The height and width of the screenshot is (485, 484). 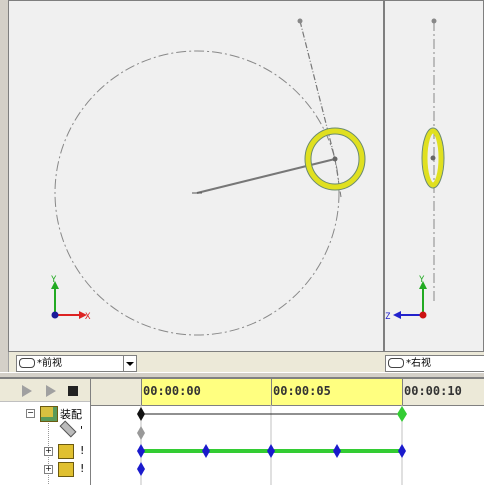 I want to click on tree-row-tool: ', so click(x=45, y=430).